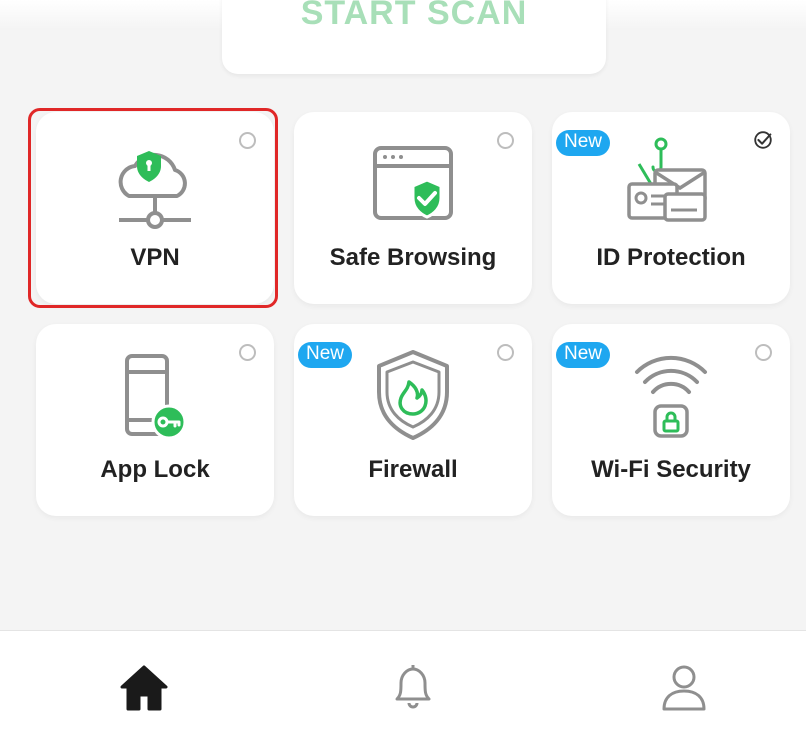 The width and height of the screenshot is (806, 741). I want to click on feature-card-firewall: New Firewall, so click(413, 420).